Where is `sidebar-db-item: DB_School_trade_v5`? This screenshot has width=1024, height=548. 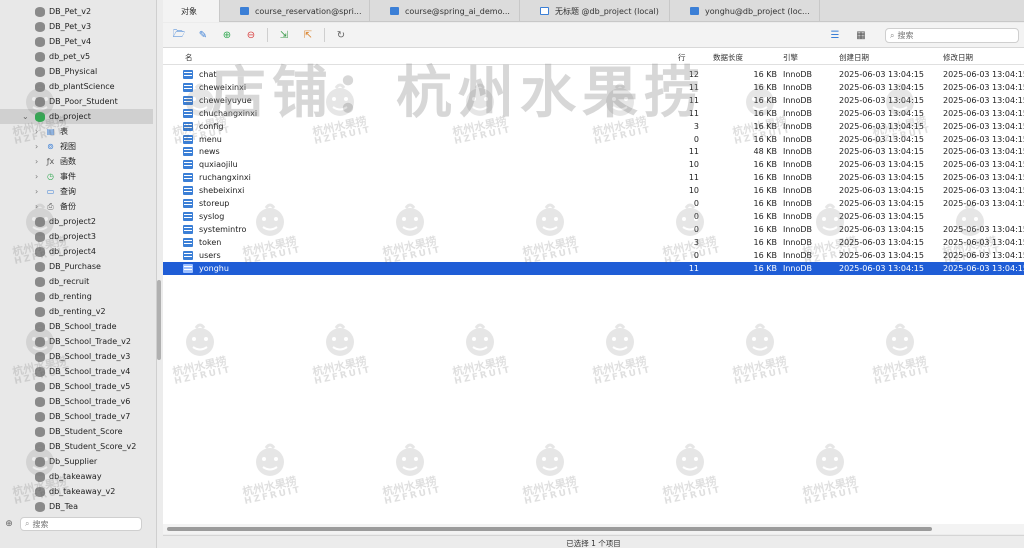 sidebar-db-item: DB_School_trade_v5 is located at coordinates (76, 386).